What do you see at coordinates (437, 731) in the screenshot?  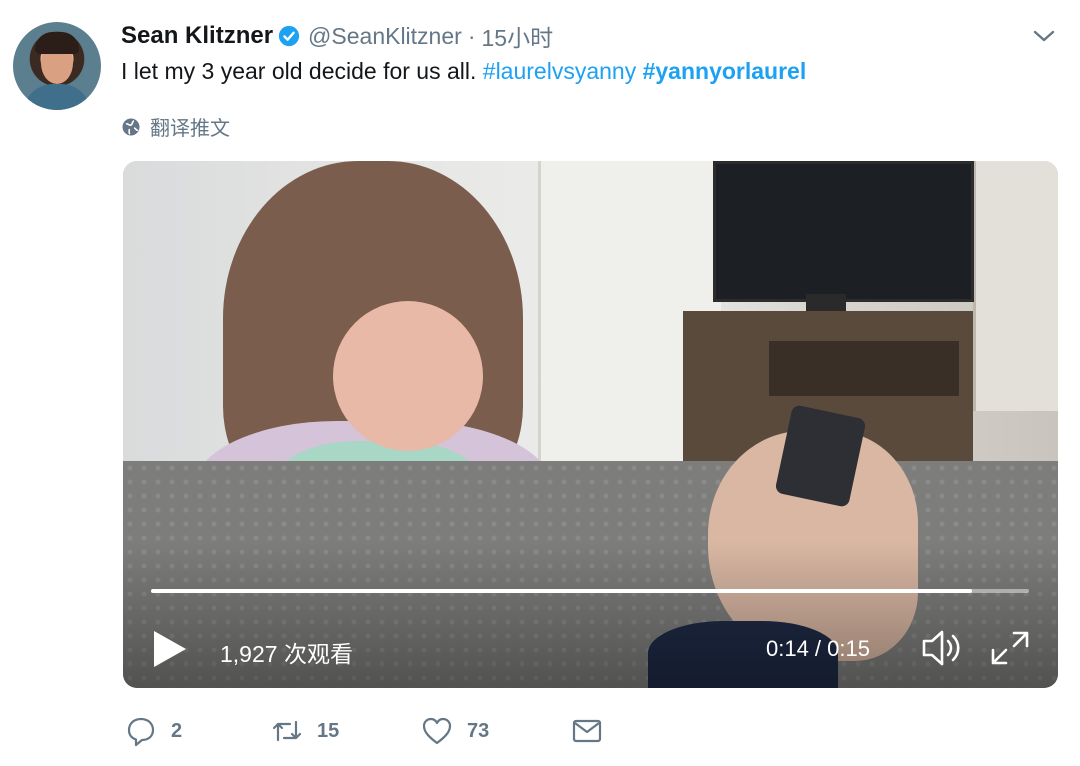 I see `heart-icon` at bounding box center [437, 731].